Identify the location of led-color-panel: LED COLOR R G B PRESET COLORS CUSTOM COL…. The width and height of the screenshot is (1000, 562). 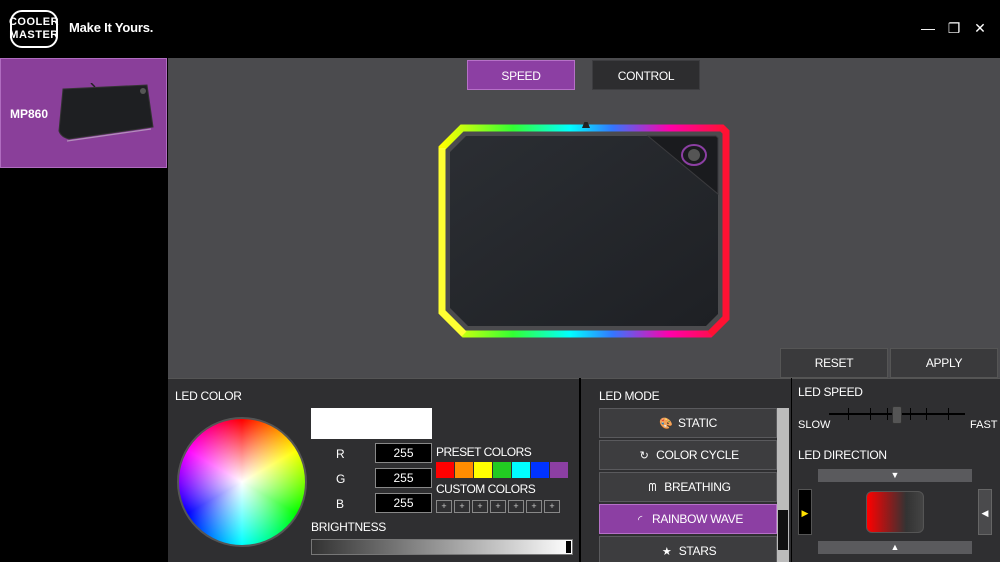
(373, 470).